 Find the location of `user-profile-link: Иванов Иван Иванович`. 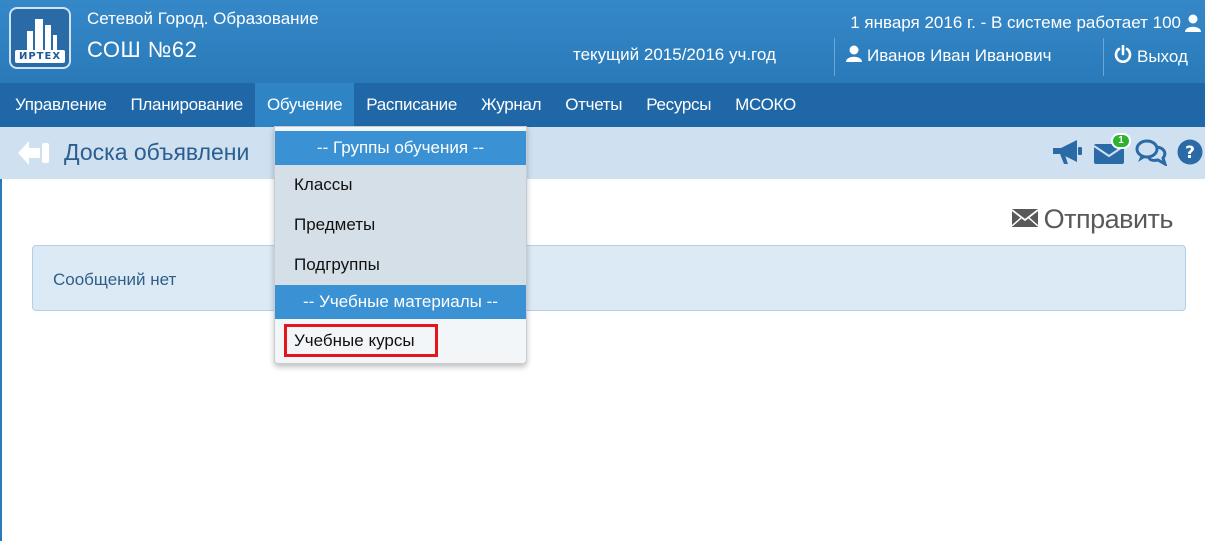

user-profile-link: Иванов Иван Иванович is located at coordinates (948, 56).